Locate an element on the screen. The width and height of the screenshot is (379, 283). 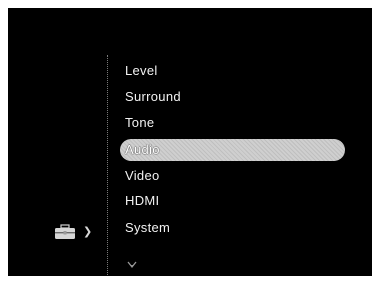
chevron-right-icon: ❯ is located at coordinates (88, 232).